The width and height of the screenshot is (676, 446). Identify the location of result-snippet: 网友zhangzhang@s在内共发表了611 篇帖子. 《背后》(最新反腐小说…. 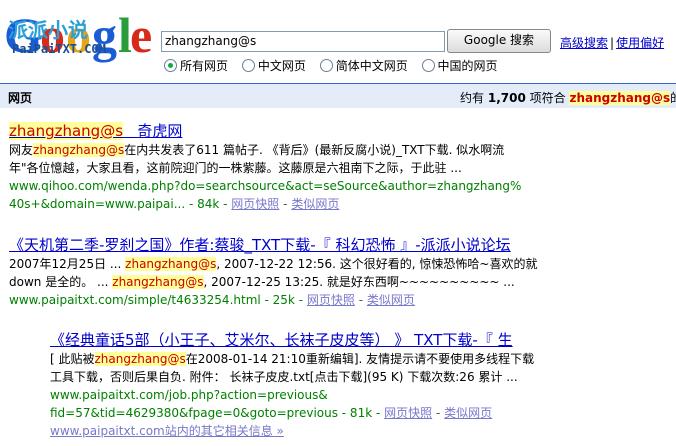
(257, 150).